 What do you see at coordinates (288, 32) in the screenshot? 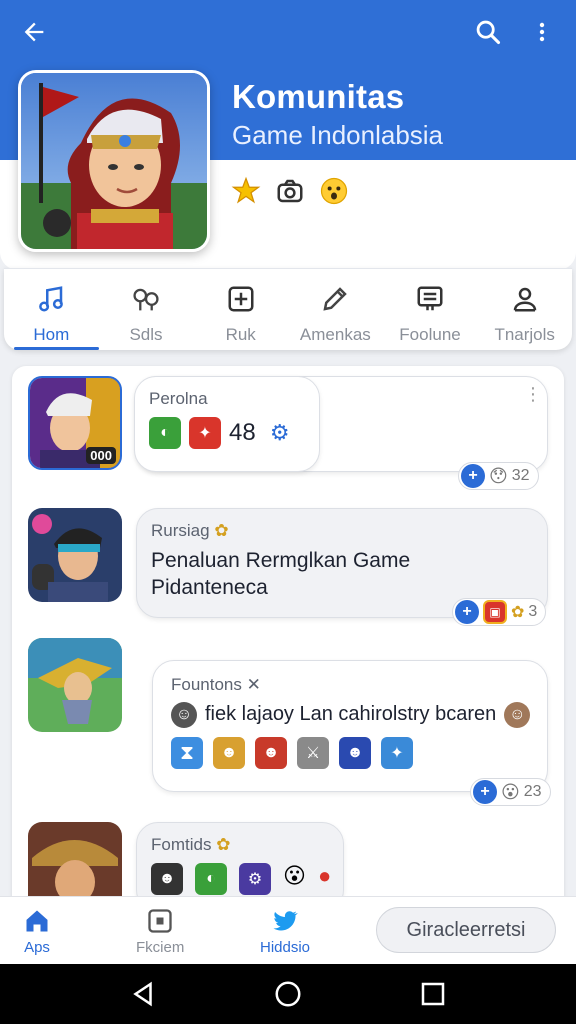
I see `app-bar` at bounding box center [288, 32].